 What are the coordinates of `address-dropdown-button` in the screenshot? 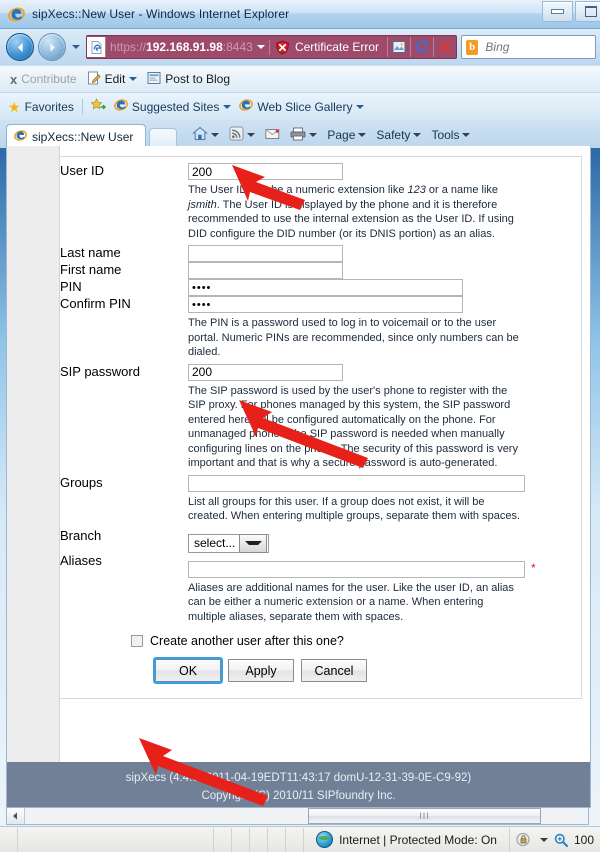 It's located at (261, 47).